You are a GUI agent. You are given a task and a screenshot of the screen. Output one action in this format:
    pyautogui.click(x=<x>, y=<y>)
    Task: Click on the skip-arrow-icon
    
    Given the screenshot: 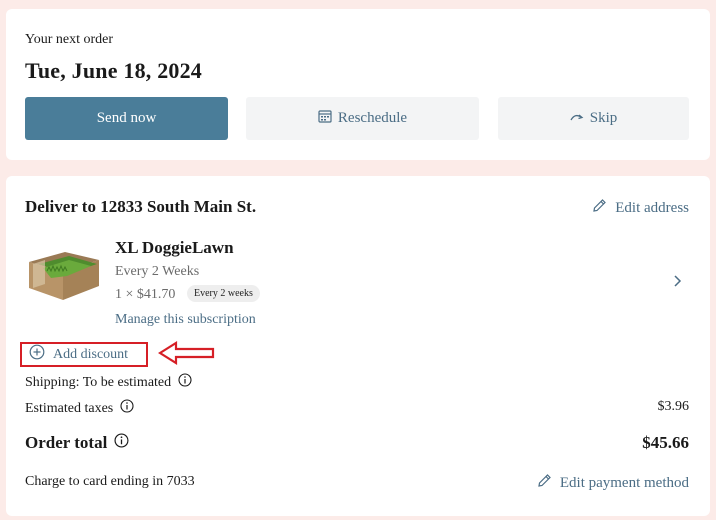 What is the action you would take?
    pyautogui.click(x=580, y=118)
    